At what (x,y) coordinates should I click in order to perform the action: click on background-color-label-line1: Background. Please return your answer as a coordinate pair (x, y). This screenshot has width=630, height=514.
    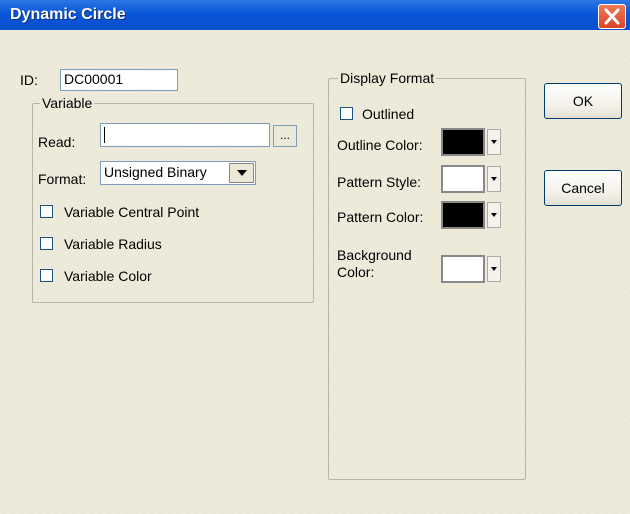
    Looking at the image, I should click on (374, 255).